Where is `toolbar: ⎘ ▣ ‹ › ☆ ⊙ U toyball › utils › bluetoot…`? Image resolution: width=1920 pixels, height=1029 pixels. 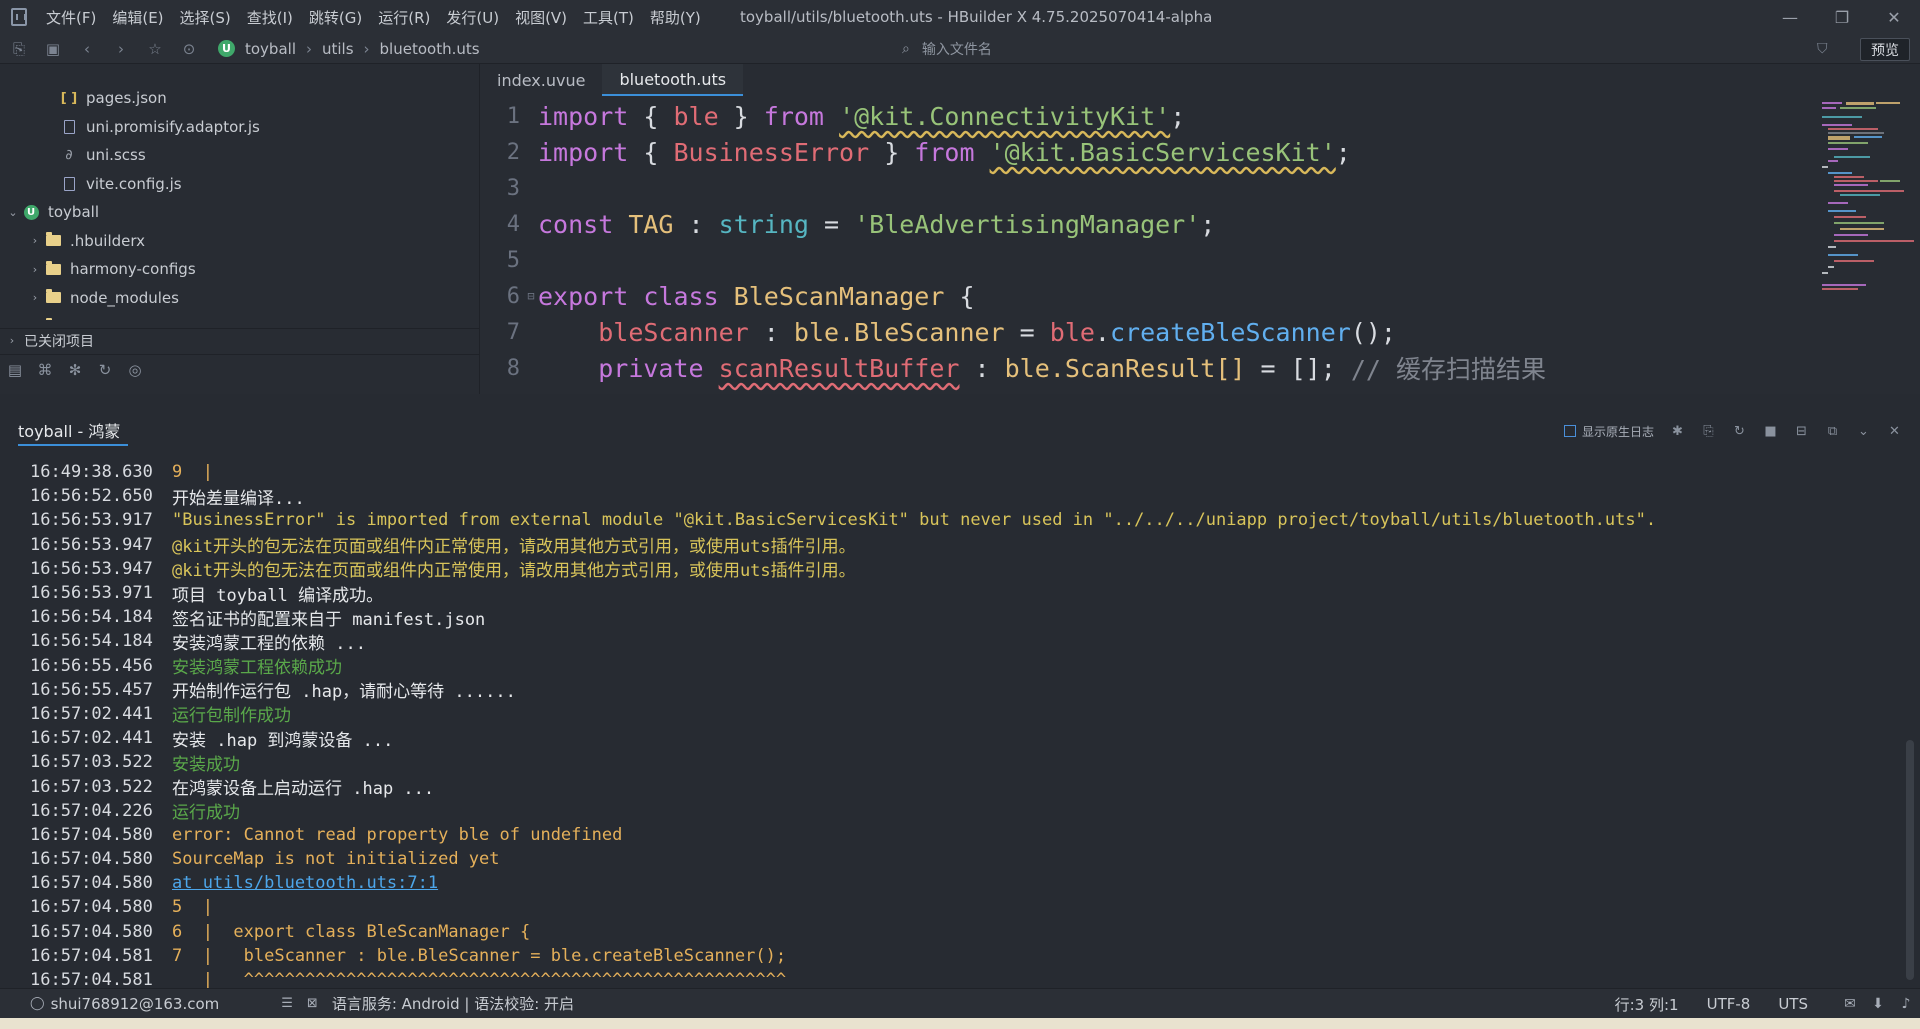
toolbar: ⎘ ▣ ‹ › ☆ ⊙ U toyball › utils › bluetoot… is located at coordinates (960, 49).